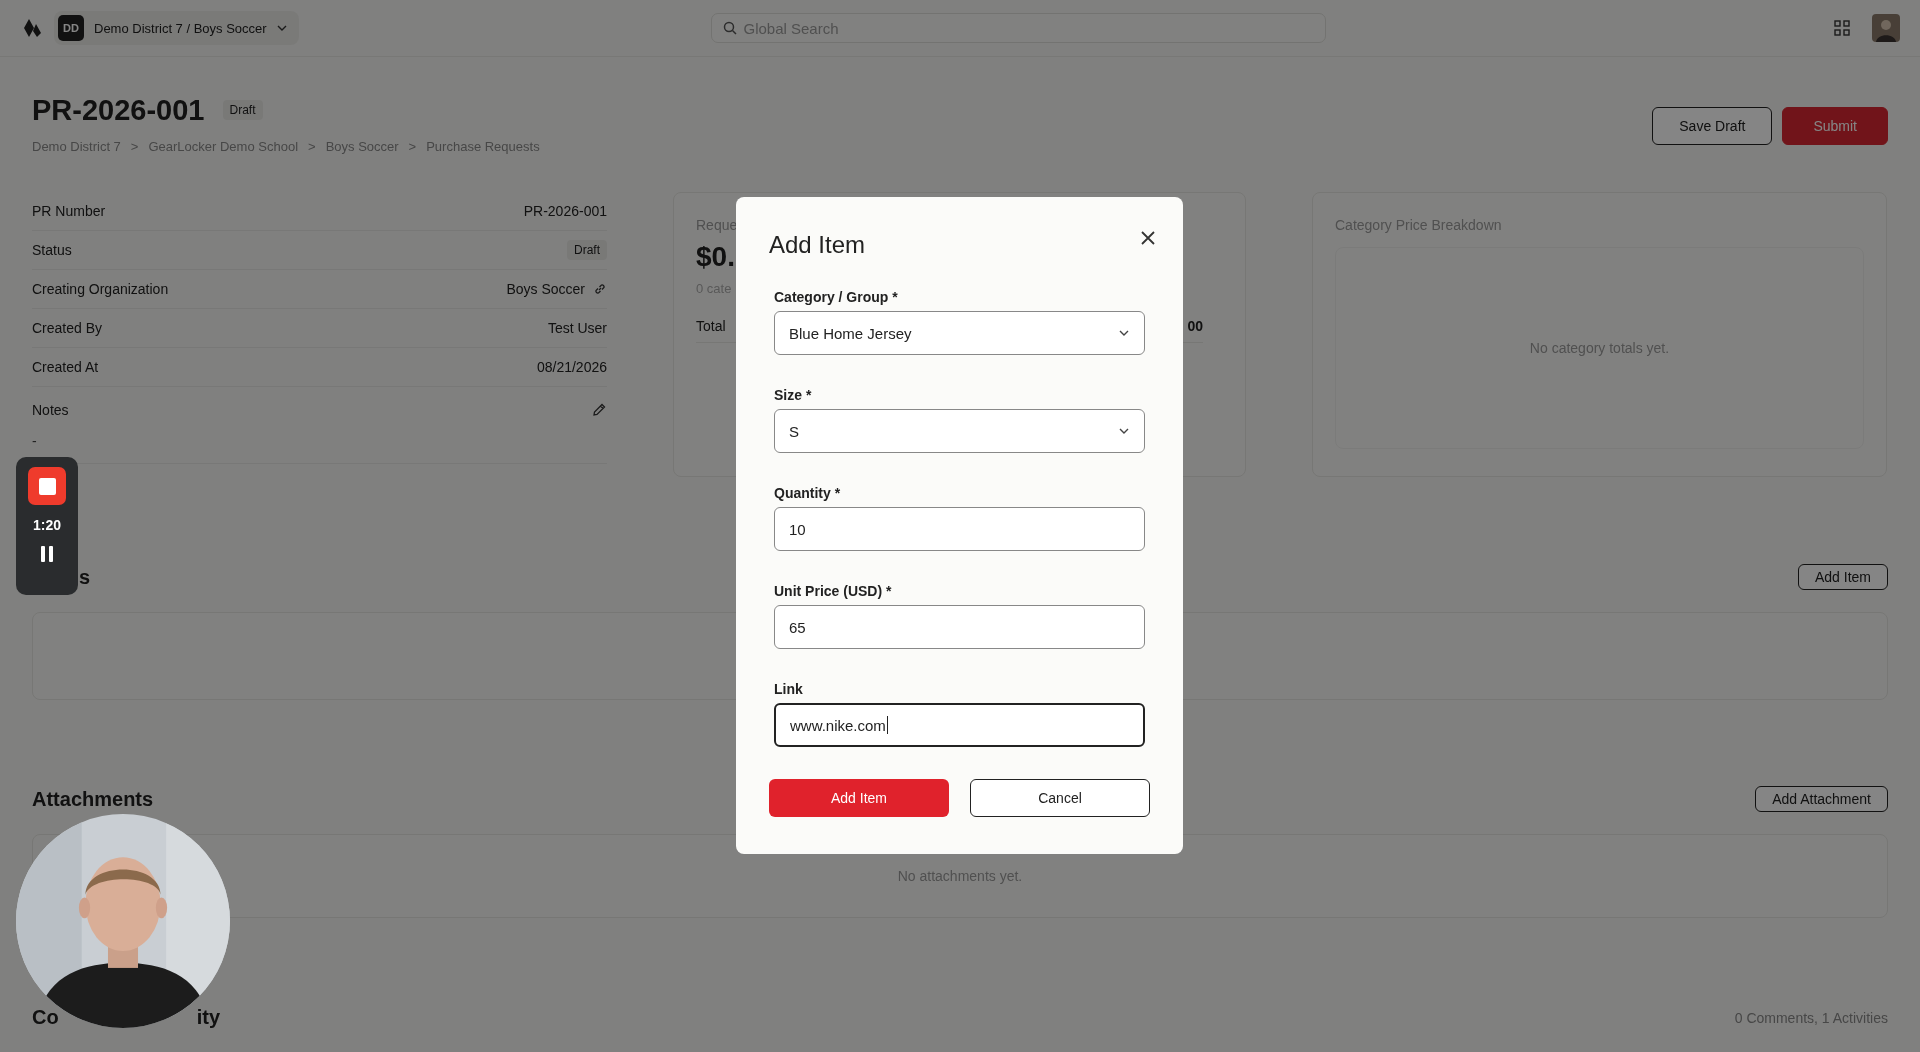  Describe the element at coordinates (836, 297) in the screenshot. I see `field-label: Category / Group *` at that location.